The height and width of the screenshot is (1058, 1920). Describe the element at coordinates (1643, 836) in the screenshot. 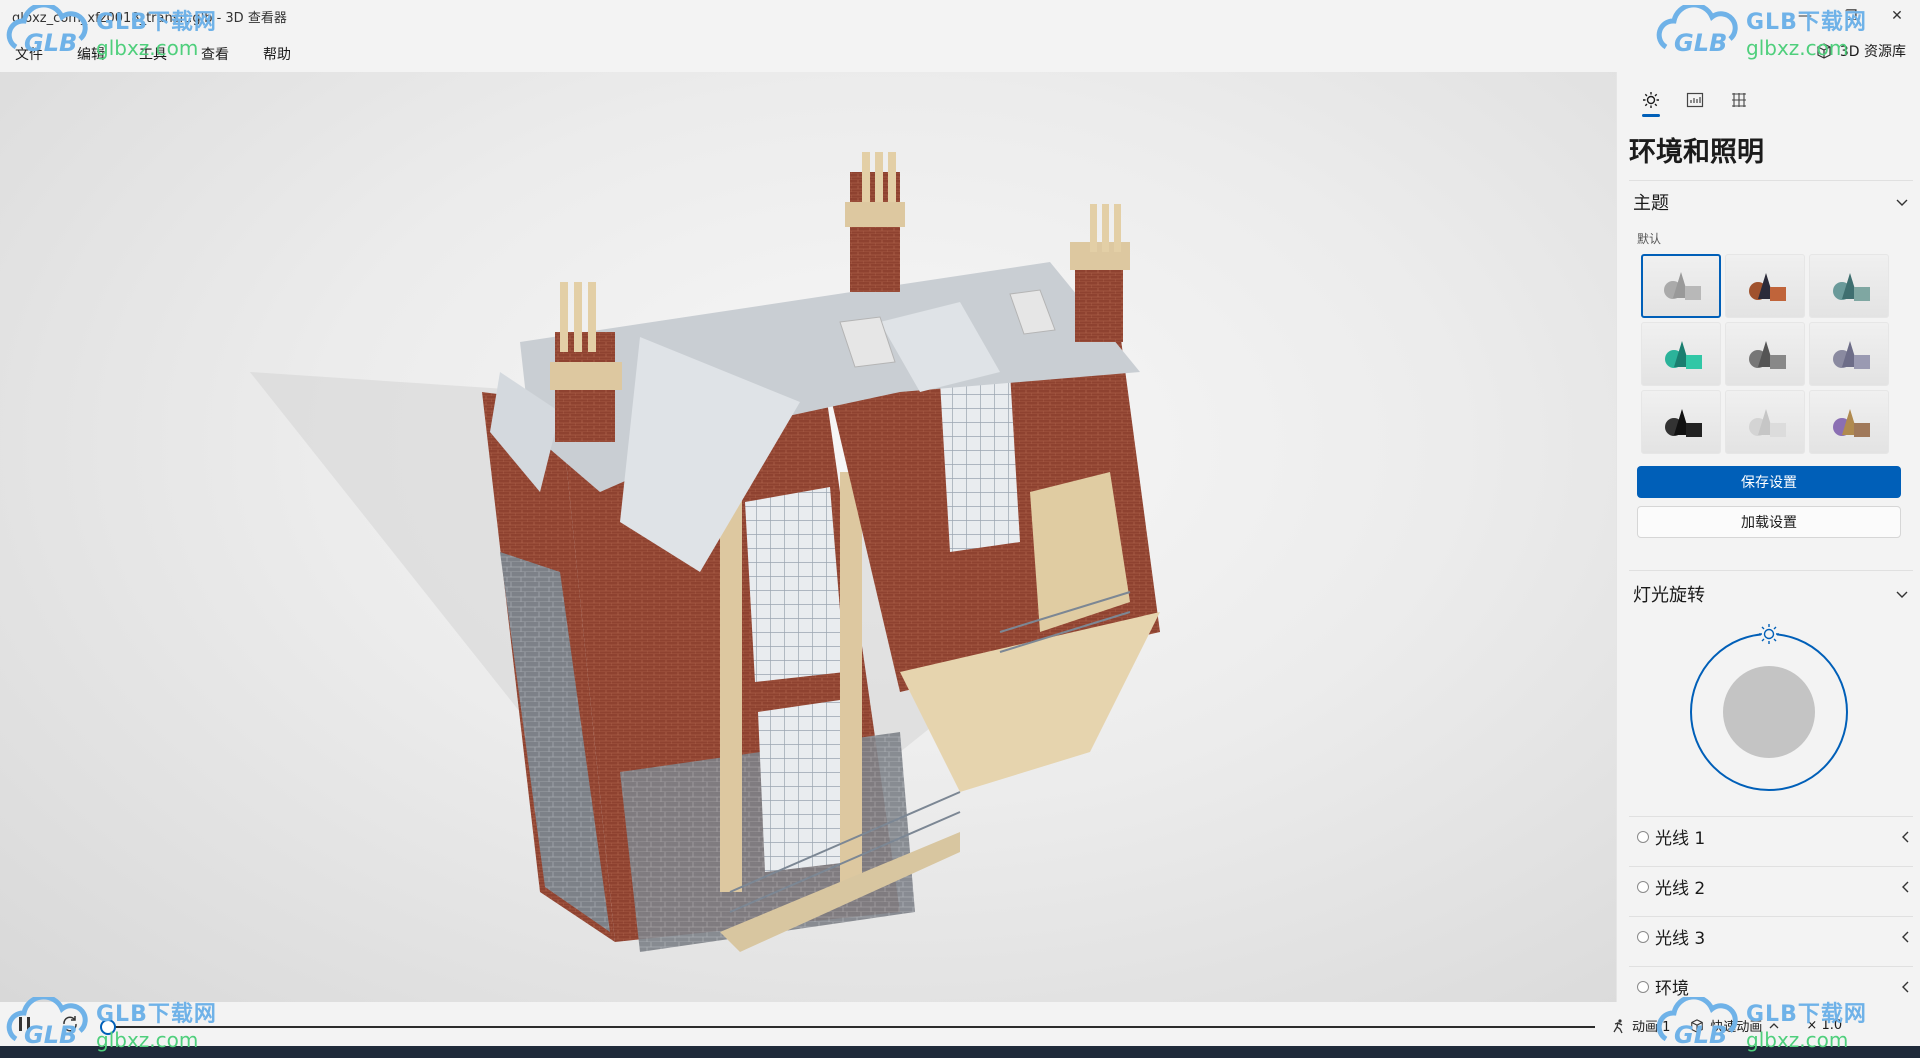

I see `light-1-radio` at that location.